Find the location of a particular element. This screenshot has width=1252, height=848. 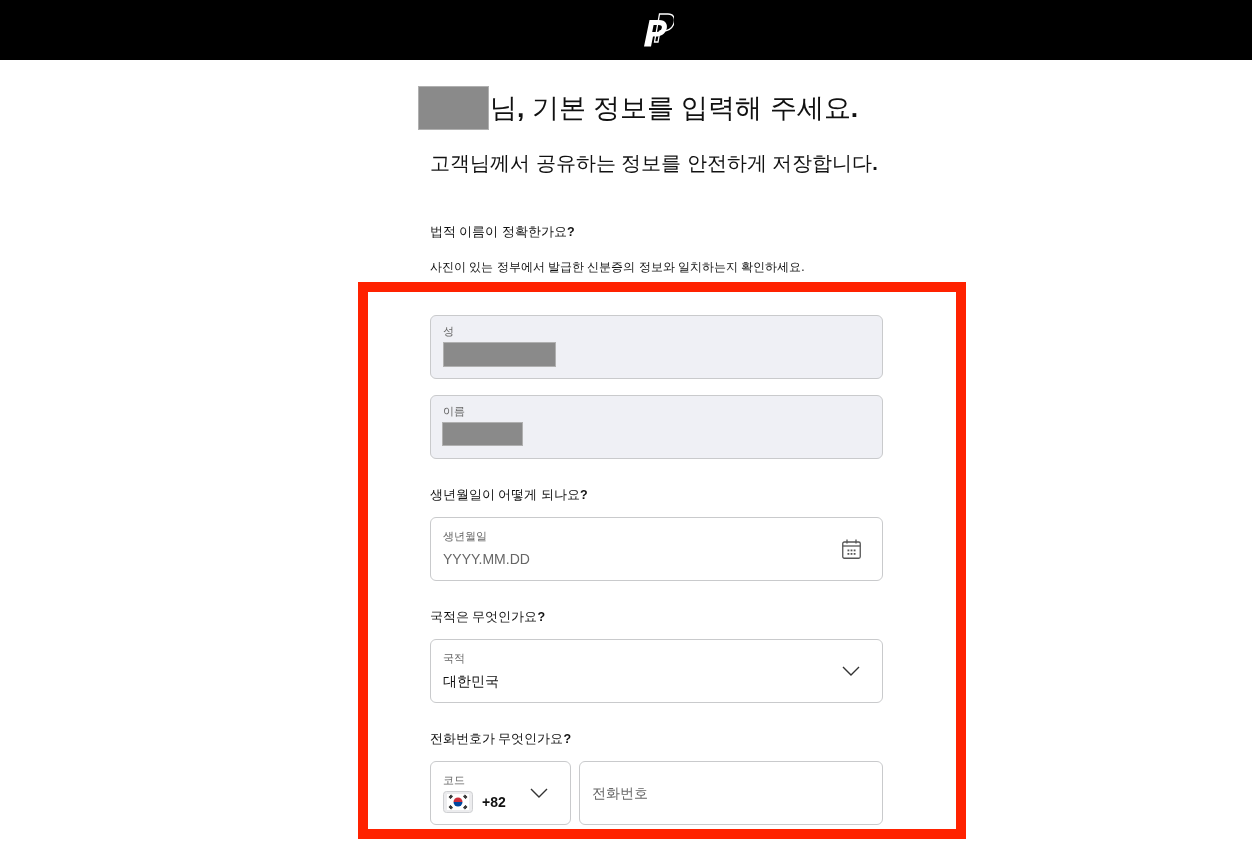

question-text: 법적 이름이 정확한가요? is located at coordinates (502, 232).